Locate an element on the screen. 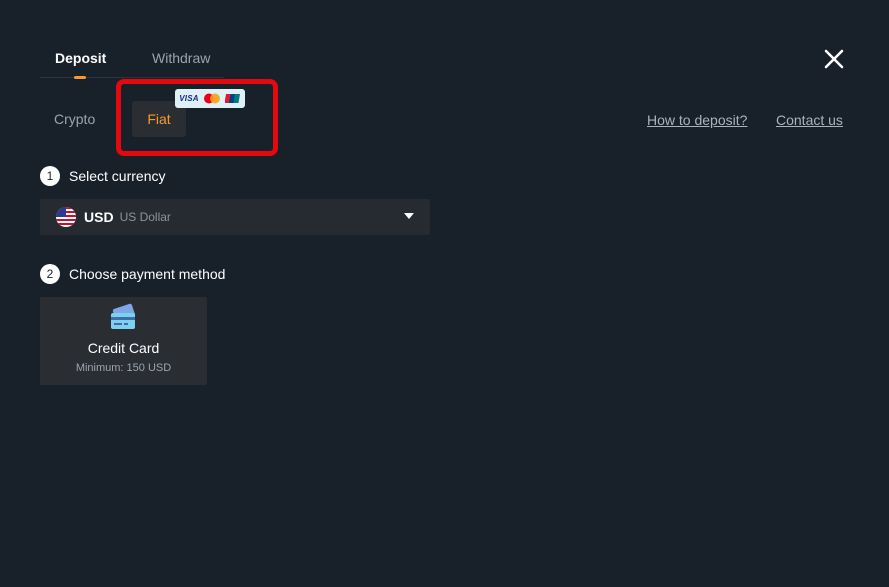 This screenshot has height=587, width=889. step-number: 2 is located at coordinates (50, 274).